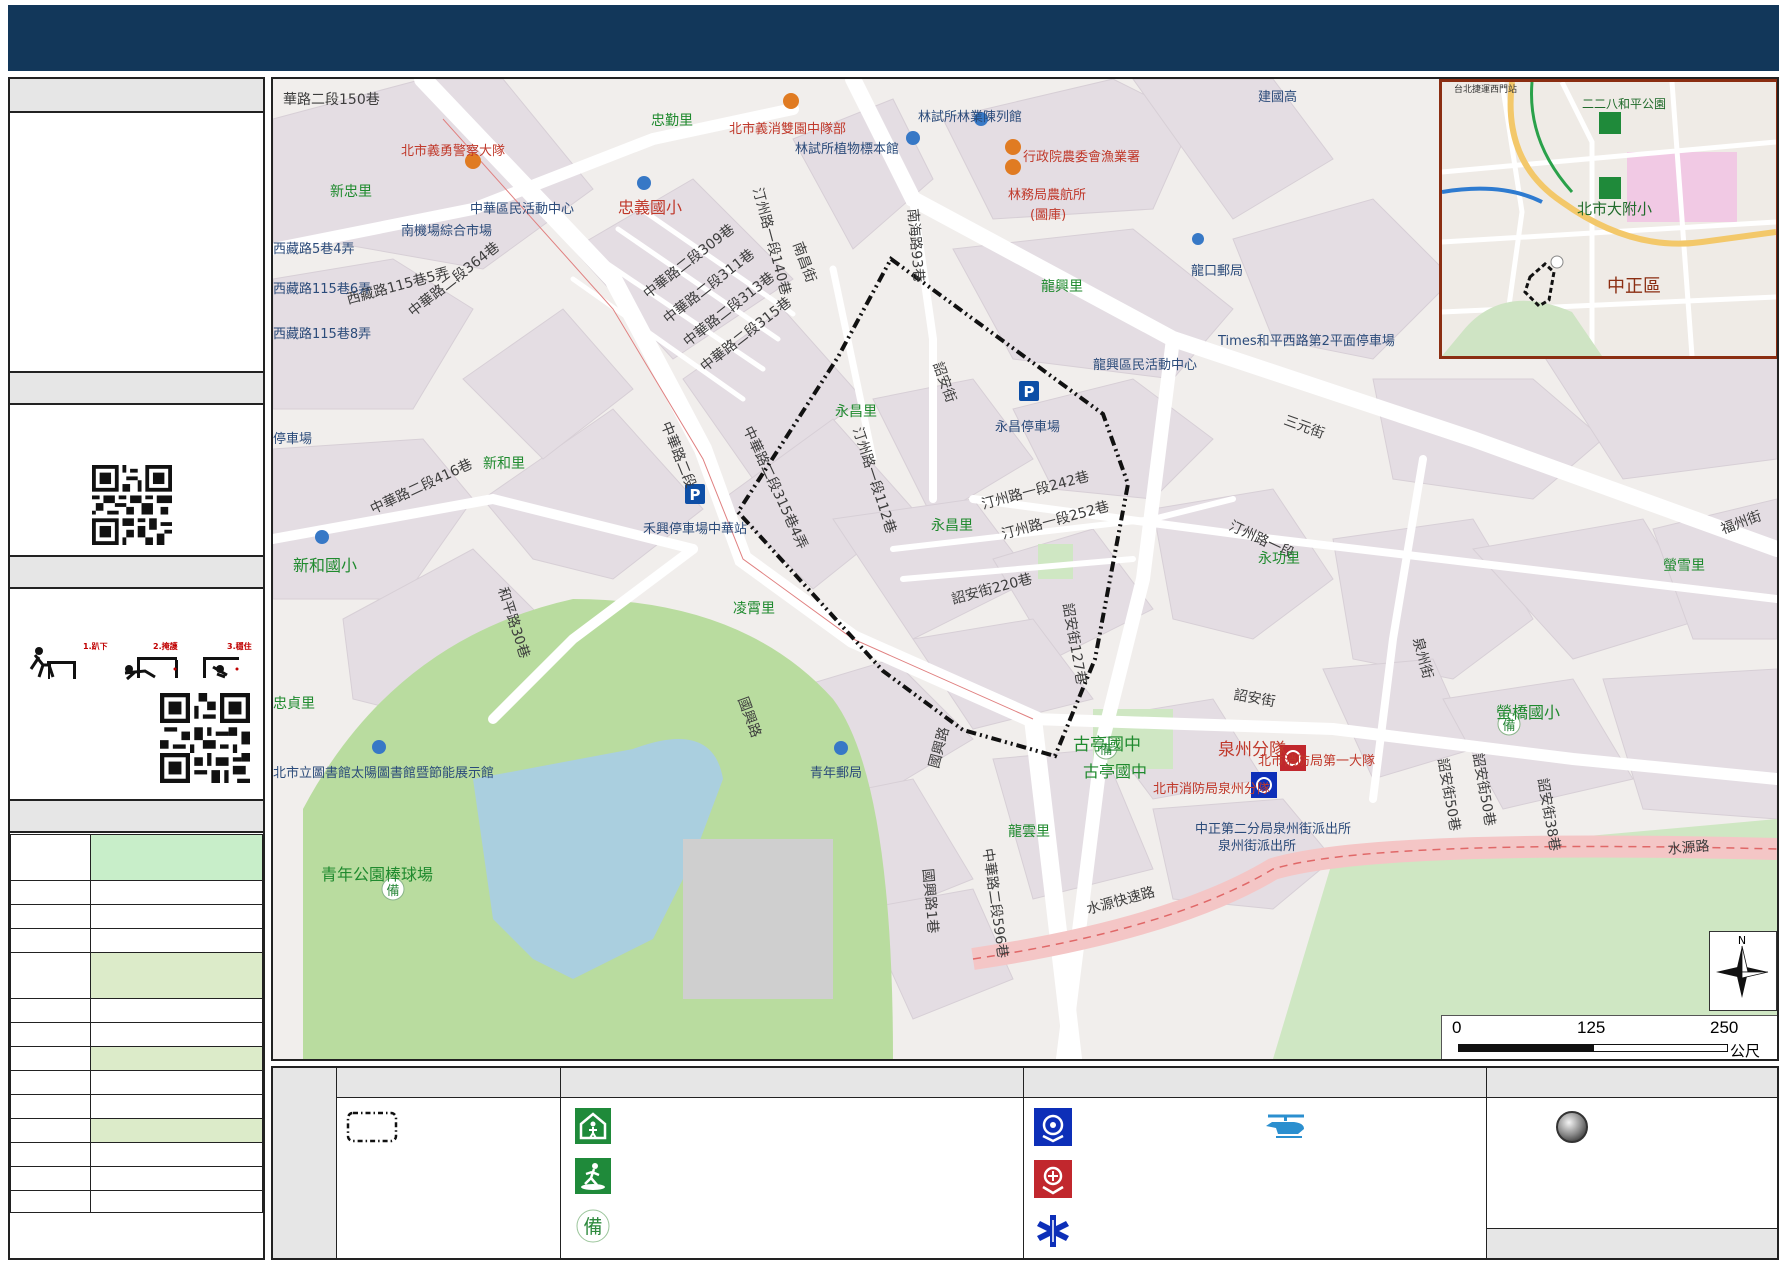  Describe the element at coordinates (1048, 215) in the screenshot. I see `place-label: (圖庫)` at that location.